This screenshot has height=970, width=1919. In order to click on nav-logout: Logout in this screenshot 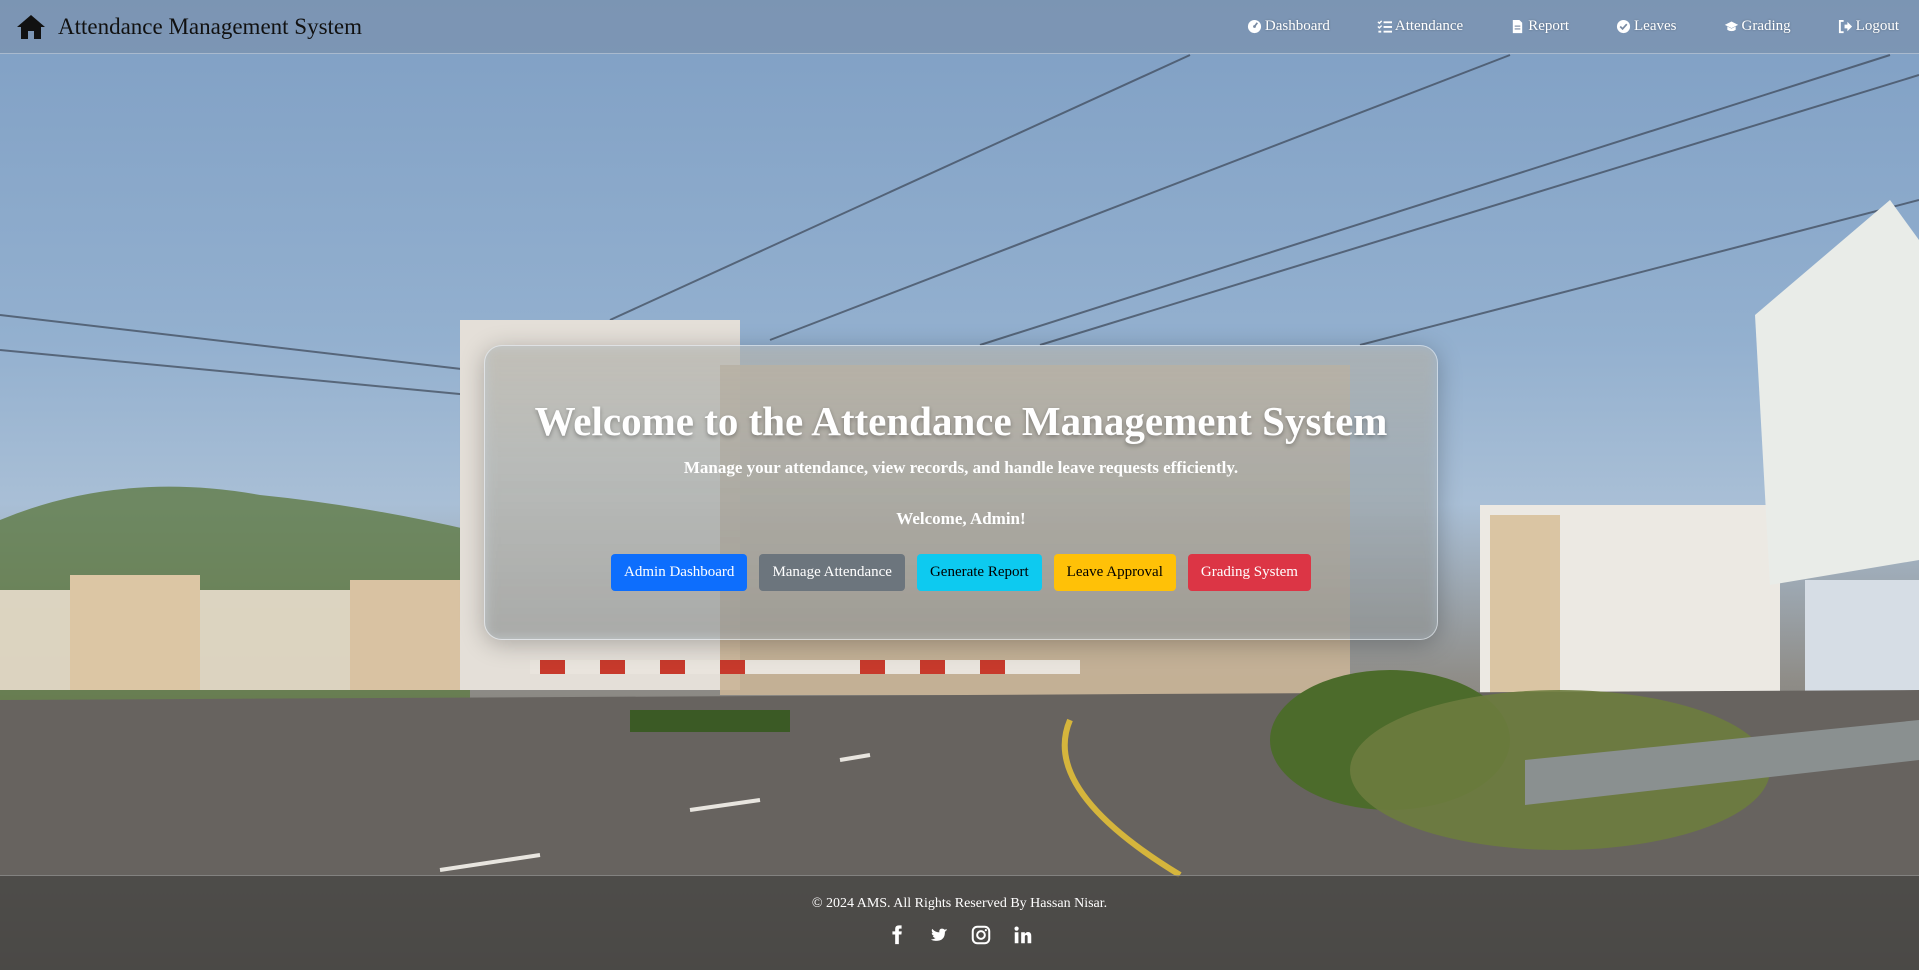, I will do `click(1868, 26)`.